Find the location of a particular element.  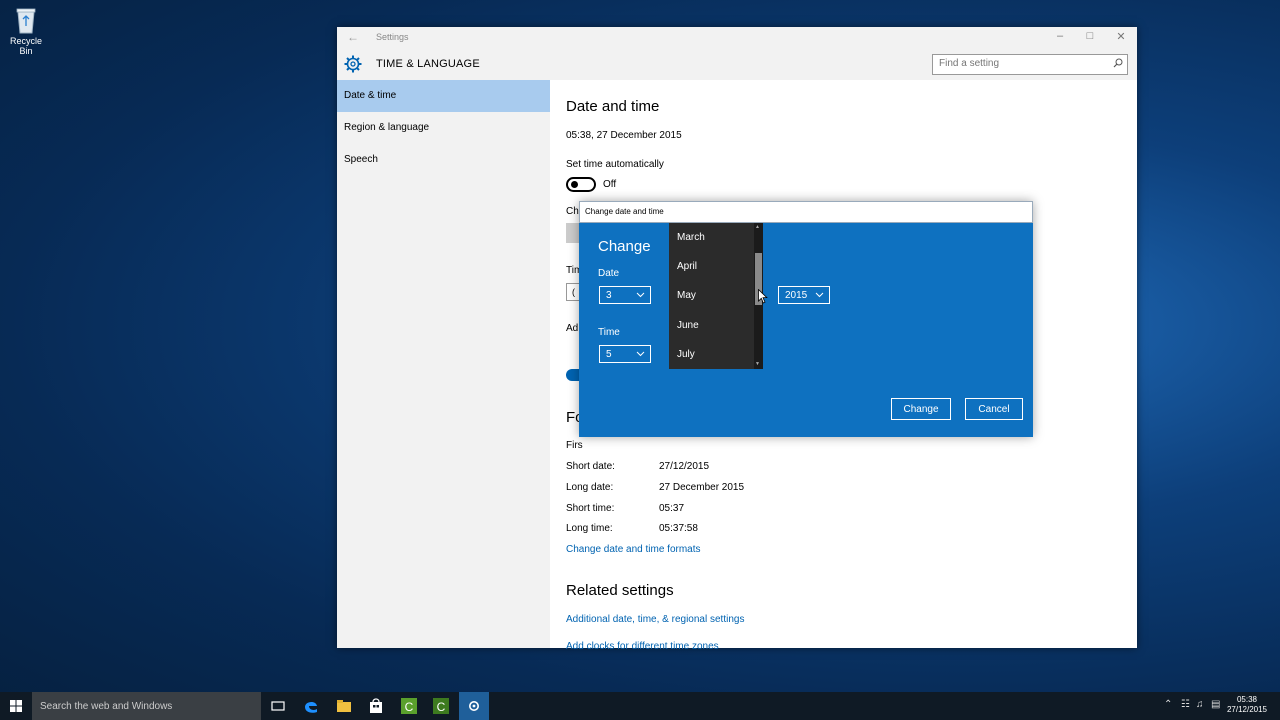

time-zone-value: ( is located at coordinates (573, 292).